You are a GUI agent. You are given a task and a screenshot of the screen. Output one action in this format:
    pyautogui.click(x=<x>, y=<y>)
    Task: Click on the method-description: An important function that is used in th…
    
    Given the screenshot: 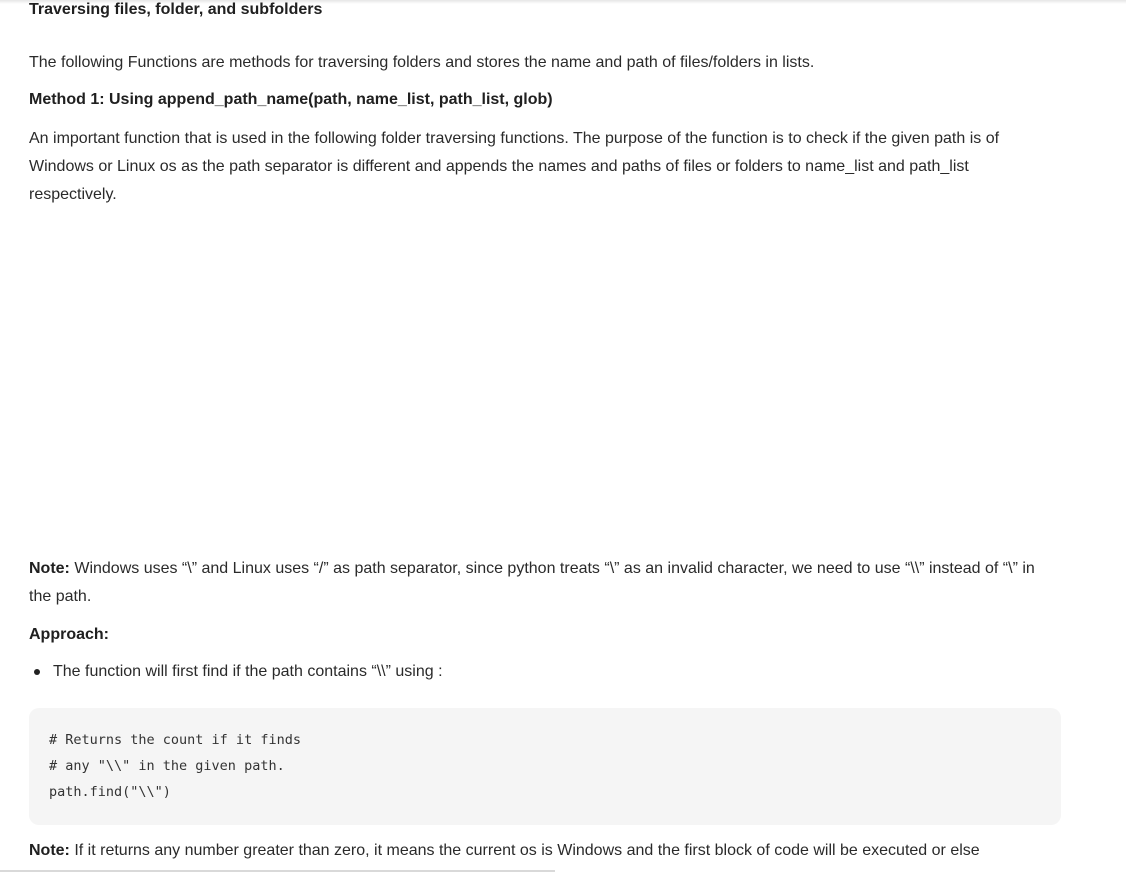 What is the action you would take?
    pyautogui.click(x=514, y=166)
    